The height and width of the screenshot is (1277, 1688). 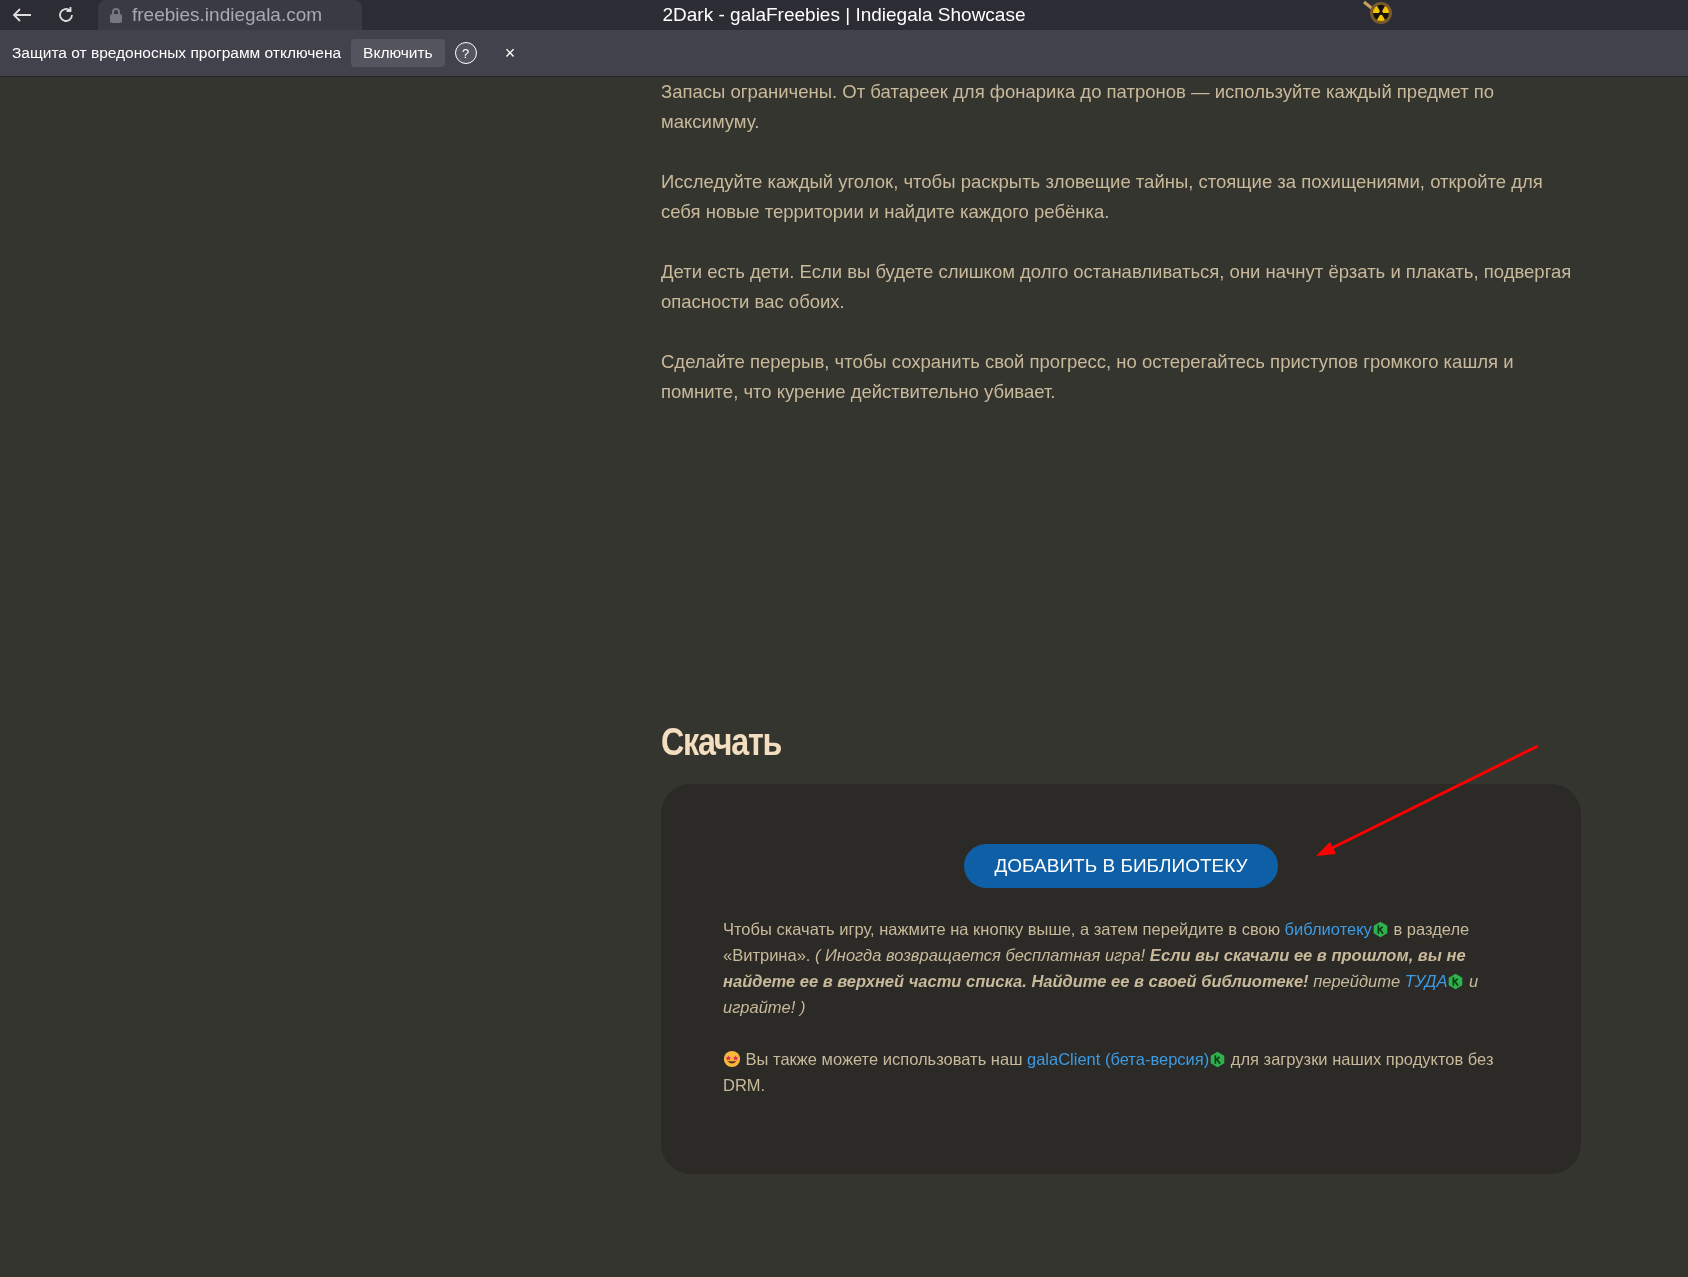 What do you see at coordinates (1101, 968) in the screenshot?
I see `download-note: Чтобы скачать игру, нажмите на кнопку выше, а затем перейдите в свою библиотеку в разделе «Витрина». ( Иногда возвращается бесплатная игра! Если вы скачали ее в прошлом, вы не найдете ее в верхней части списка. Найдите ее в своей библиотеке! перейдите ТУДА и играйте! )` at bounding box center [1101, 968].